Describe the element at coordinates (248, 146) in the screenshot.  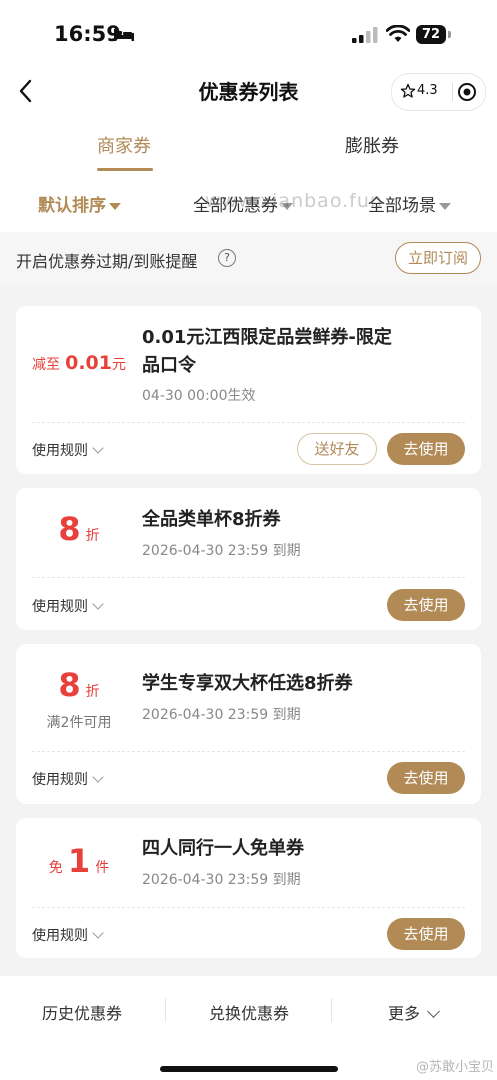
I see `coupon-tabs: 商家券 膨胀券` at that location.